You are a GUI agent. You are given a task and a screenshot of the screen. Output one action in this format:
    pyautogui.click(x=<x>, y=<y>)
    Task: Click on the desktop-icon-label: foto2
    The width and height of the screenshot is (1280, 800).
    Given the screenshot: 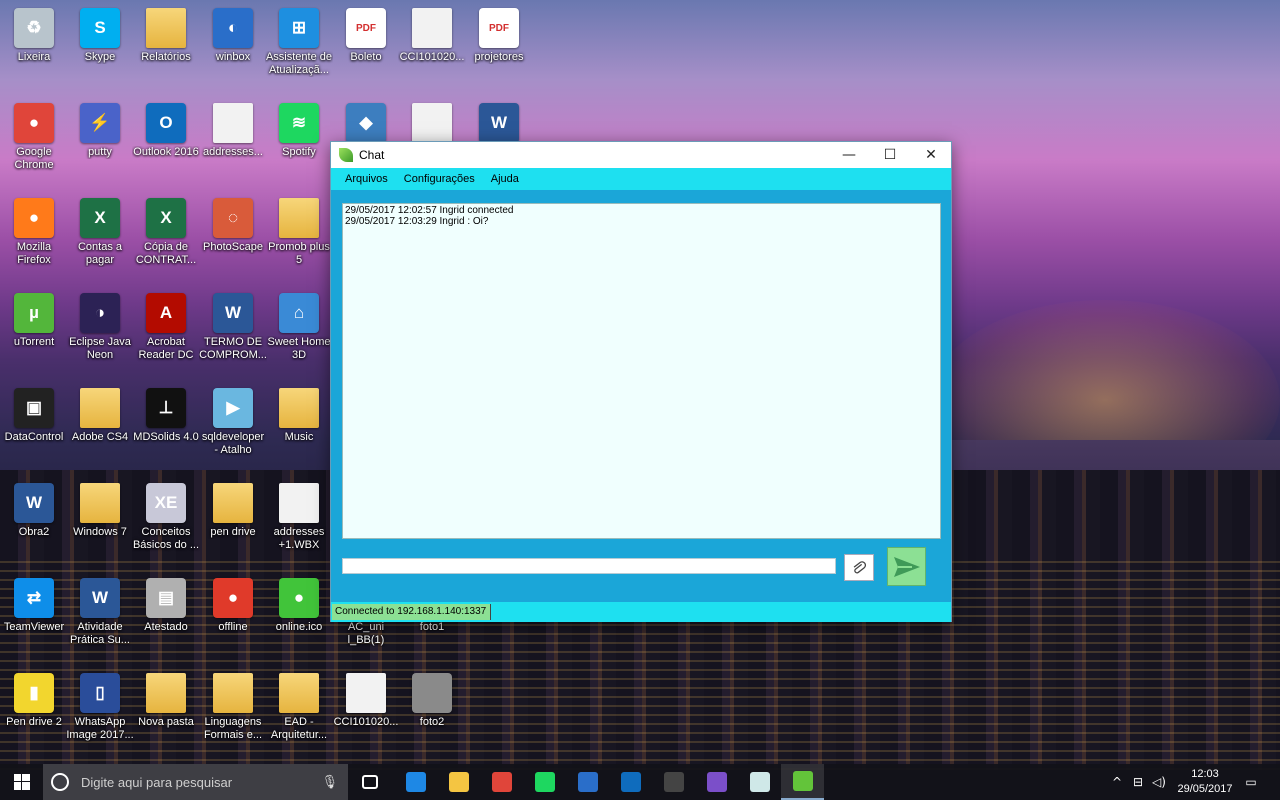 What is the action you would take?
    pyautogui.click(x=432, y=722)
    